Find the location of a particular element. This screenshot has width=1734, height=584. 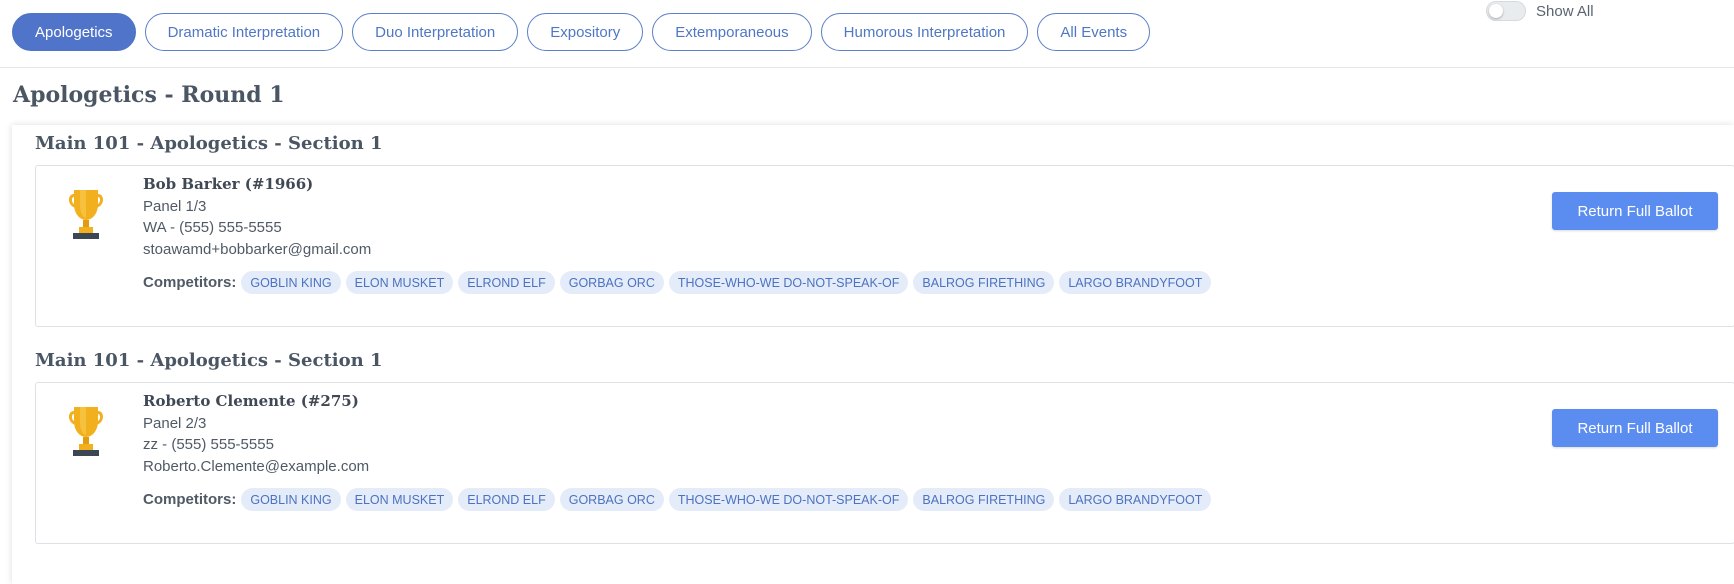

tab-humorous-interpretation: Humorous Interpretation is located at coordinates (924, 32).